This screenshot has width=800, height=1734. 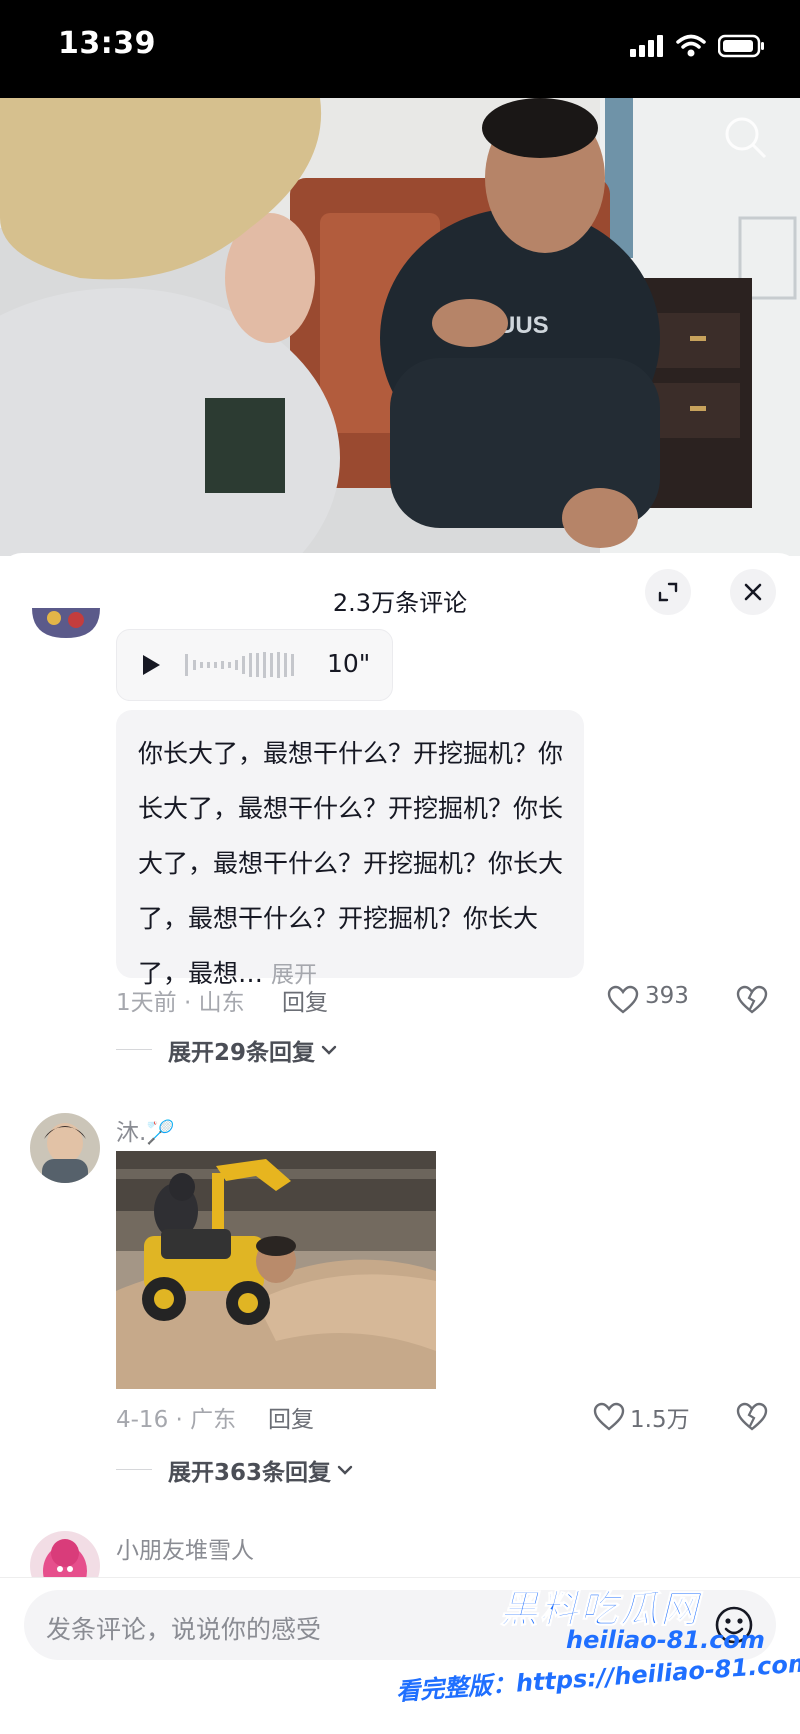 What do you see at coordinates (184, 1629) in the screenshot?
I see `comment-input-placeholder: 发条评论，说说你的感受` at bounding box center [184, 1629].